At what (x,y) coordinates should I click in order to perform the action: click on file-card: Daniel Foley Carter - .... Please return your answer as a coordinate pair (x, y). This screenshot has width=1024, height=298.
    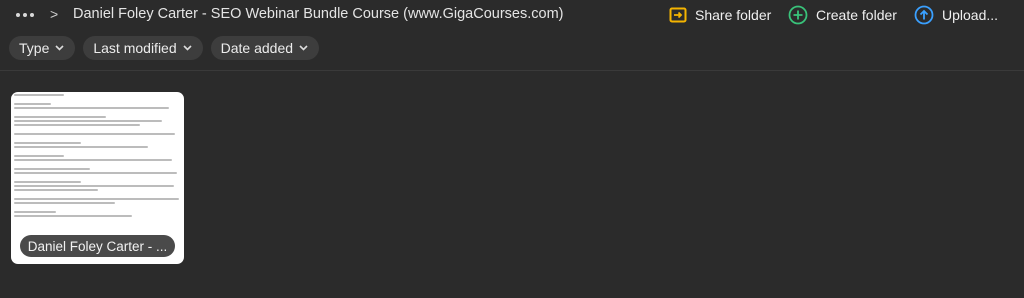
    Looking at the image, I should click on (97, 178).